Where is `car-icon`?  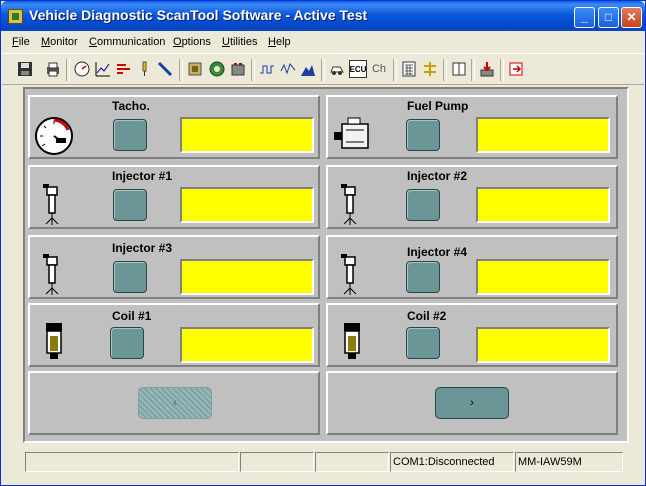 car-icon is located at coordinates (337, 69).